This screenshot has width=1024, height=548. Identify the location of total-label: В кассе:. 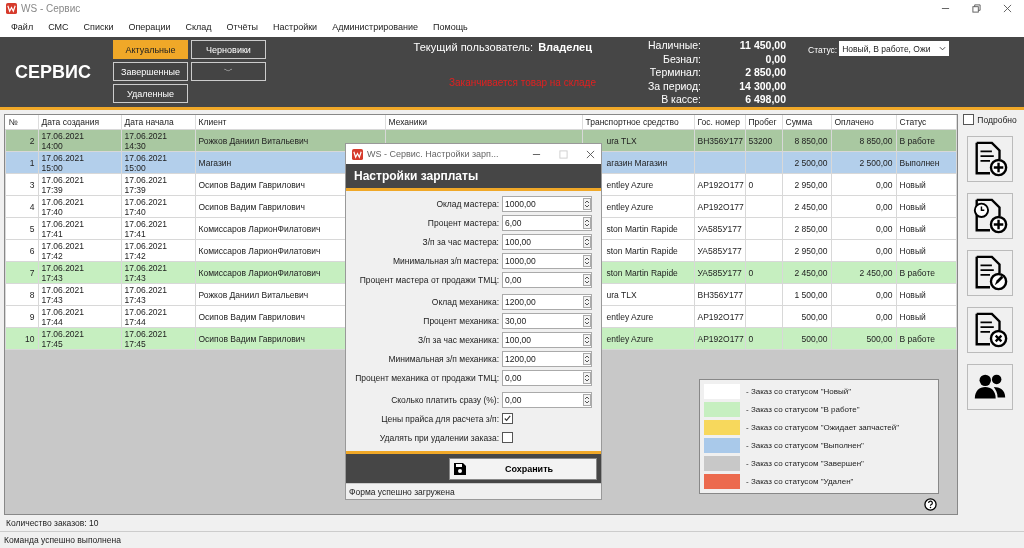
(680, 100).